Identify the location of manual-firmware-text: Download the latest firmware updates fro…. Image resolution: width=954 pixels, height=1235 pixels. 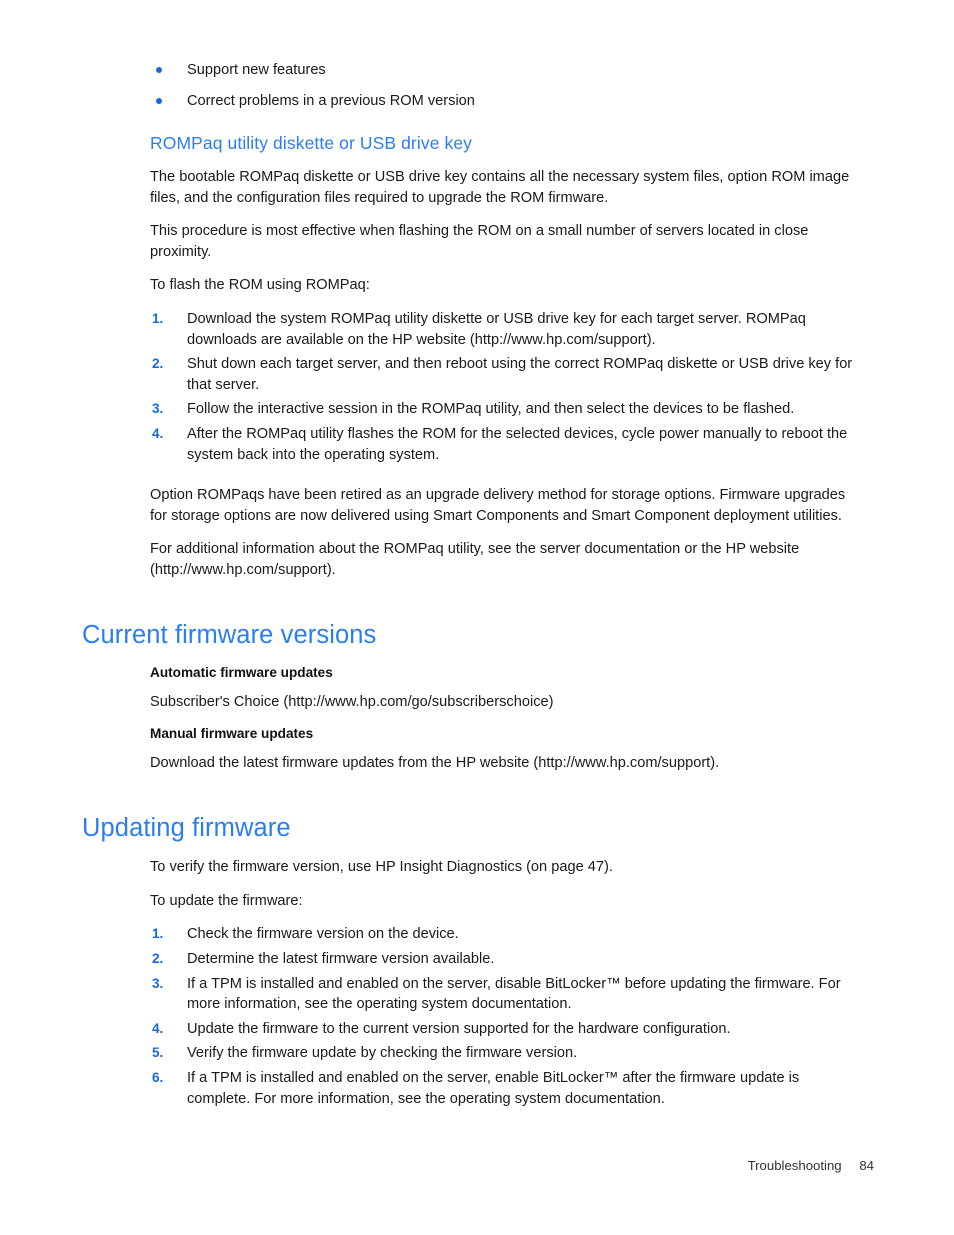
(435, 763).